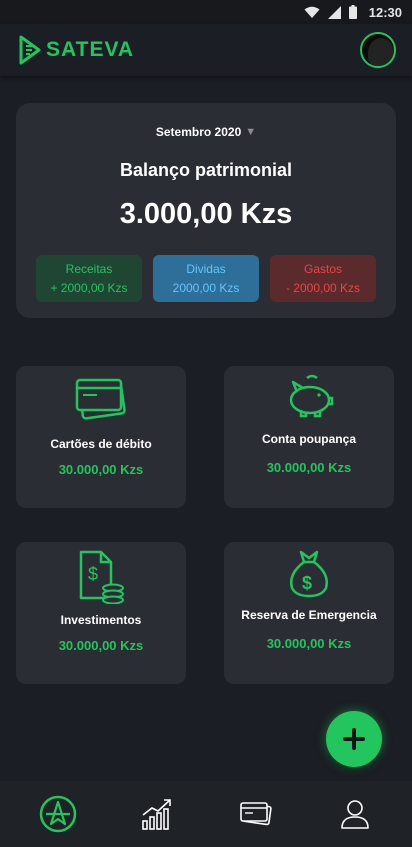 This screenshot has height=847, width=412. Describe the element at coordinates (206, 50) in the screenshot. I see `app-header: SATEVA` at that location.